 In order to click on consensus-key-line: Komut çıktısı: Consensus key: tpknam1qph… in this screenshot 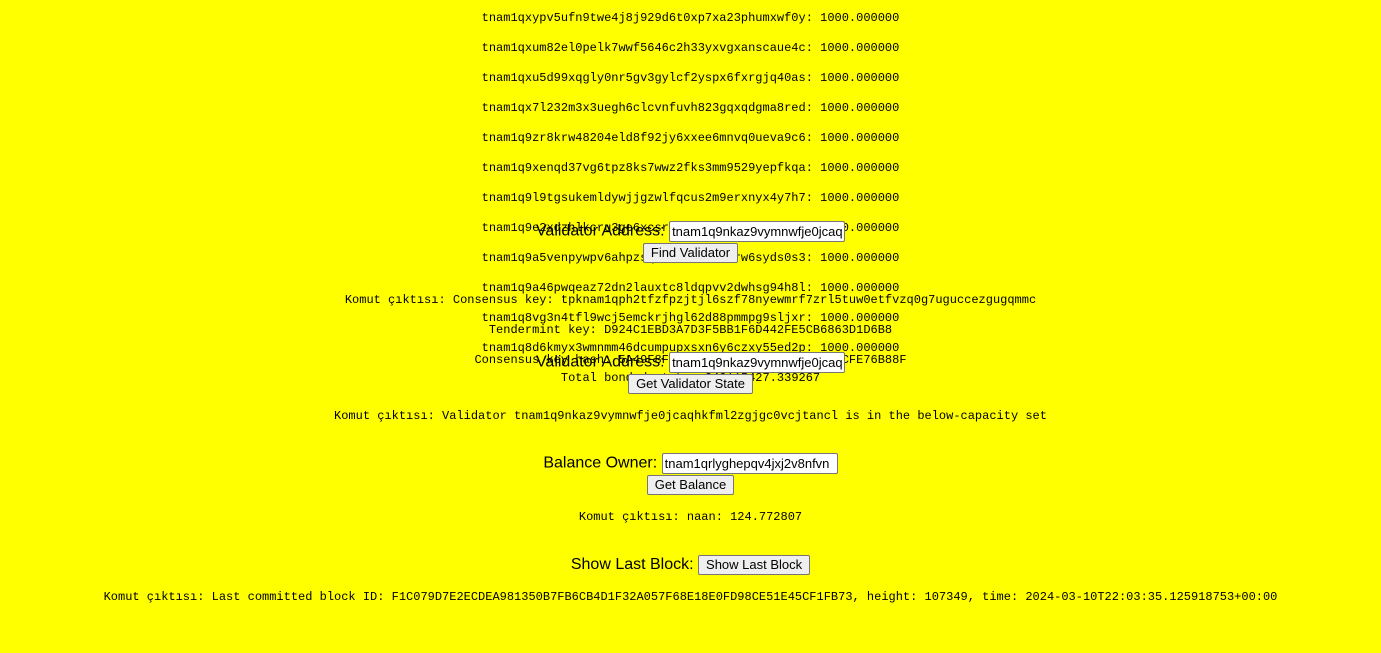, I will do `click(690, 300)`.